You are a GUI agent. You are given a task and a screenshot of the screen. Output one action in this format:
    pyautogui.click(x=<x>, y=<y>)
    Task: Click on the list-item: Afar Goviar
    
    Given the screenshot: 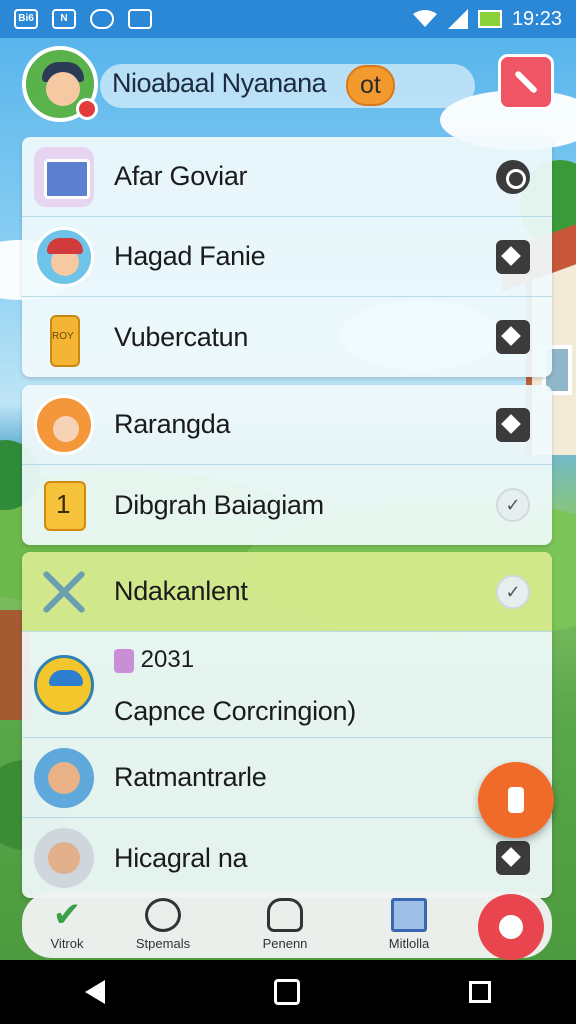 What is the action you would take?
    pyautogui.click(x=287, y=177)
    